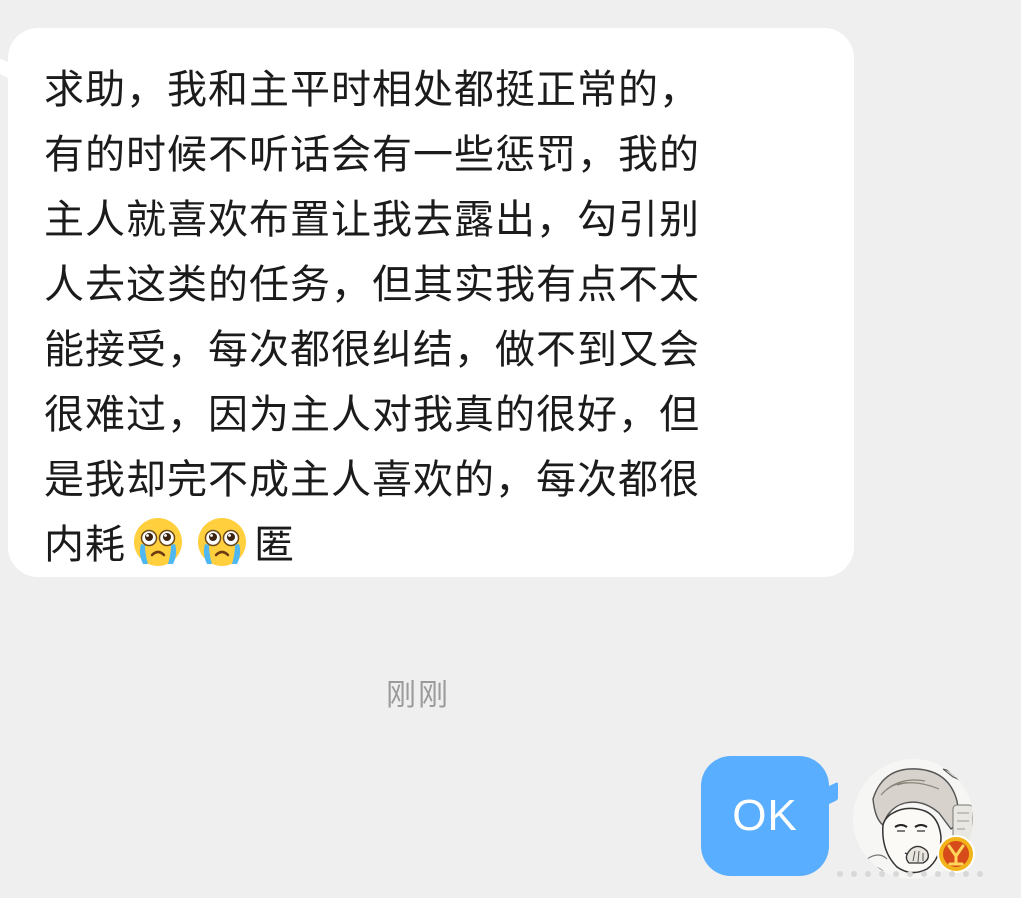 The image size is (1021, 898). Describe the element at coordinates (418, 695) in the screenshot. I see `message-timestamp: 刚刚` at that location.